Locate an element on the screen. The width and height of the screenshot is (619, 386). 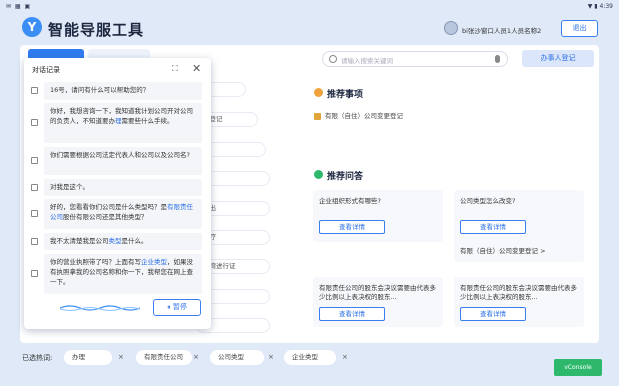
hot-word-chip: 办理 is located at coordinates (88, 357).